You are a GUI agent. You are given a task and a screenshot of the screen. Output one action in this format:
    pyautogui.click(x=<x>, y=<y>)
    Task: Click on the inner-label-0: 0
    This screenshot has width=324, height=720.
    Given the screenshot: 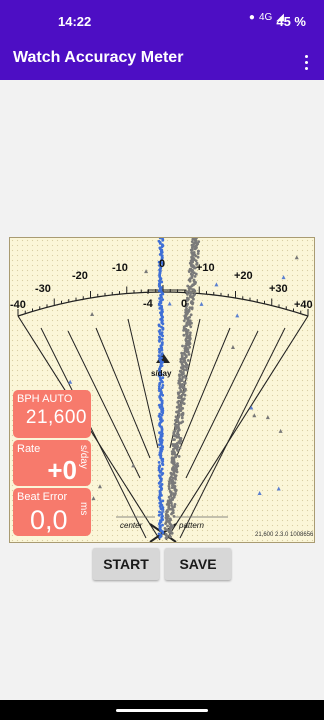 What is the action you would take?
    pyautogui.click(x=184, y=304)
    